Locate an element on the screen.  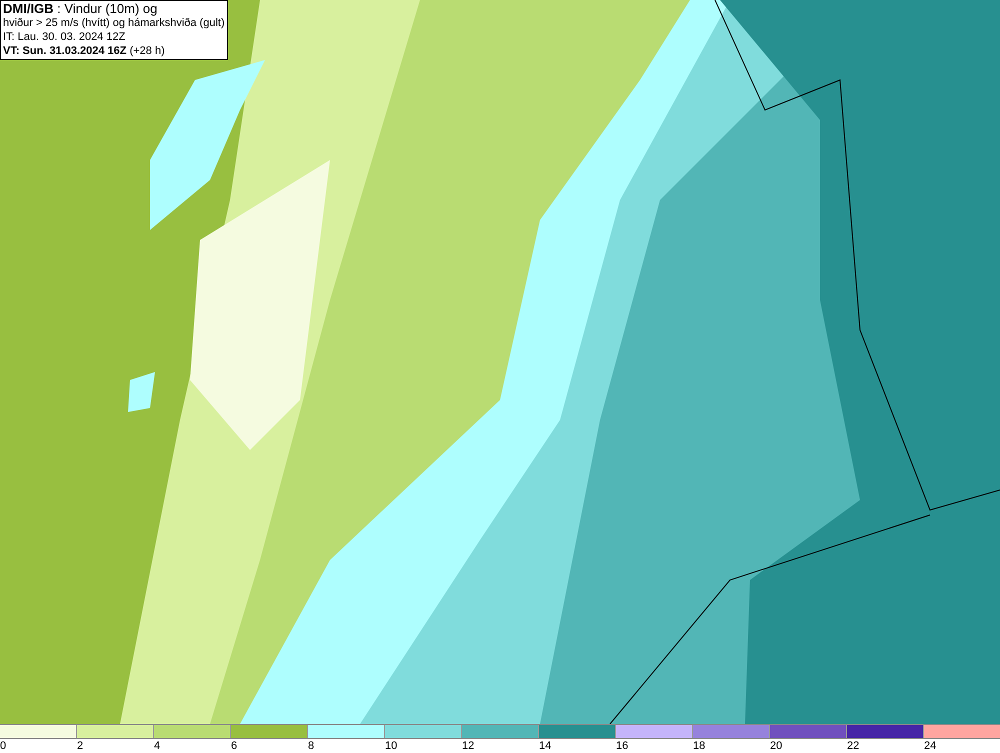
legend-tick-label: 12 is located at coordinates (468, 746).